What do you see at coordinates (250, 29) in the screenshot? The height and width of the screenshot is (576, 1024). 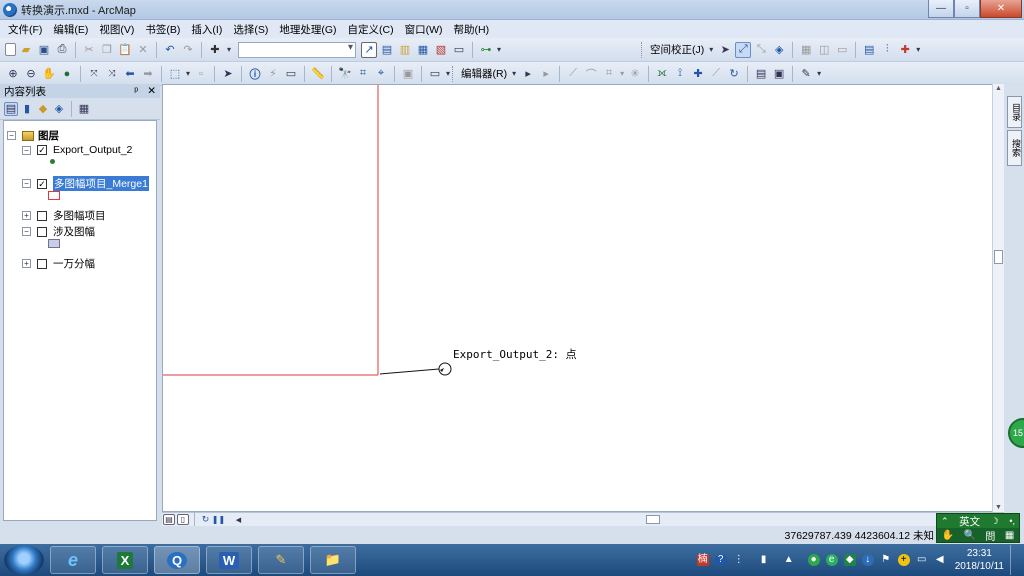 I see `menu-selection: 选择(S)` at bounding box center [250, 29].